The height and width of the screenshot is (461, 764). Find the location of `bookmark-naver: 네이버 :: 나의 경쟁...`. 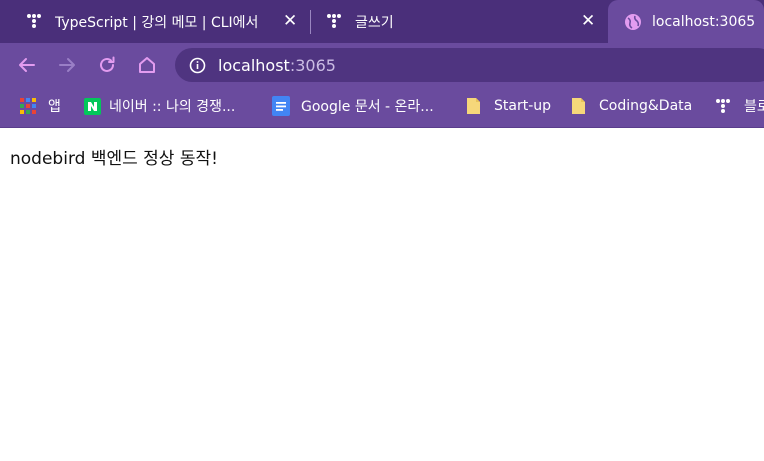

bookmark-naver: 네이버 :: 나의 경쟁... is located at coordinates (159, 106).